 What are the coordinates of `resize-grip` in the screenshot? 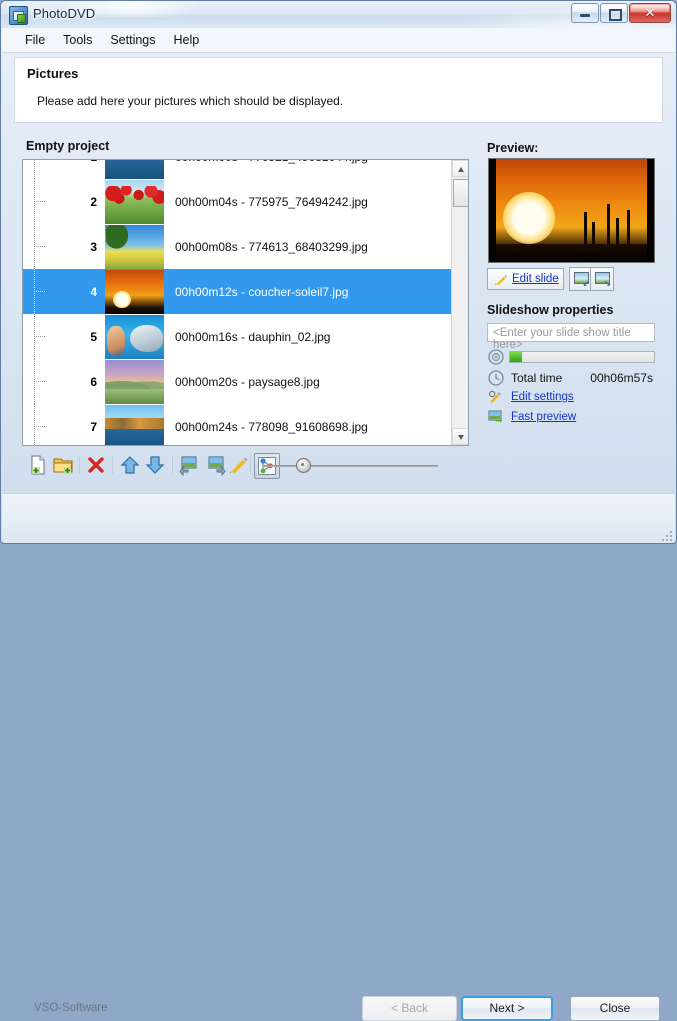 It's located at (666, 535).